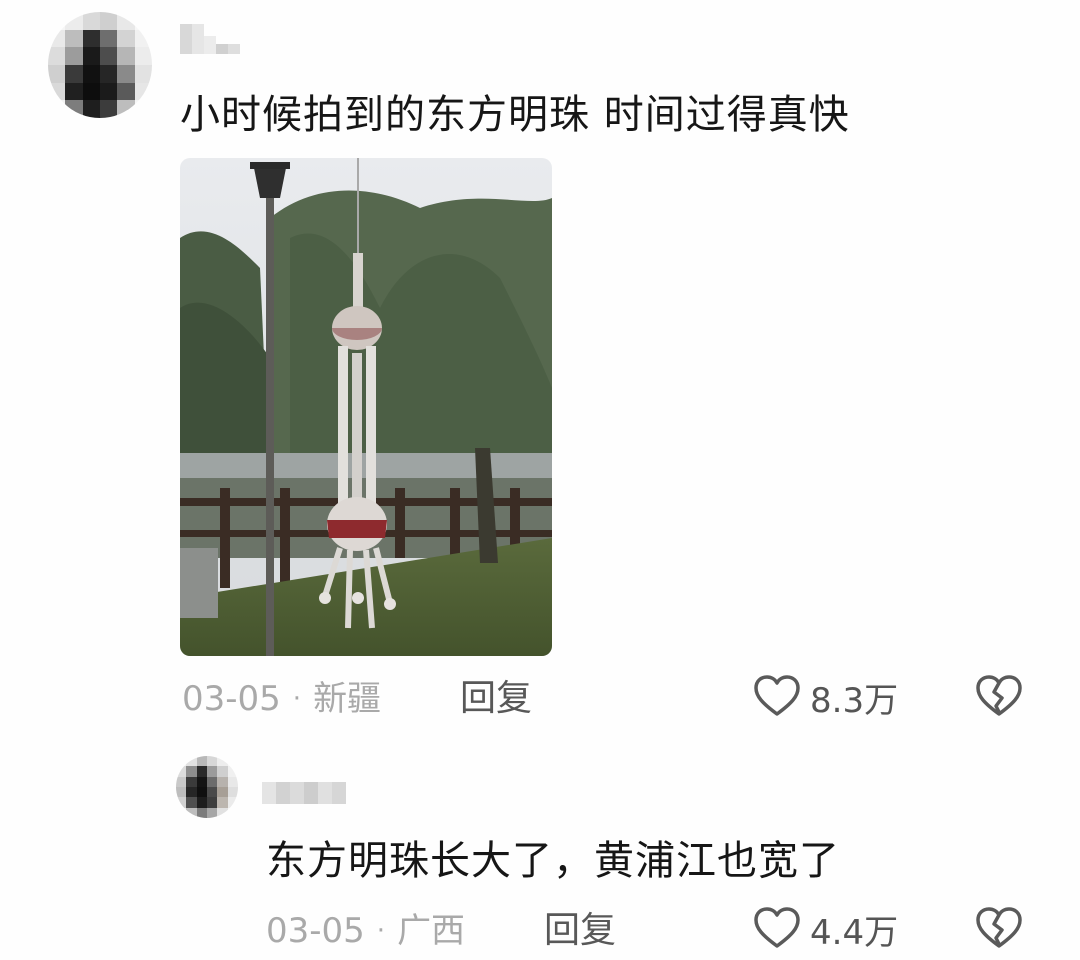 The width and height of the screenshot is (1080, 960). I want to click on reply-comment-location: 广西, so click(431, 931).